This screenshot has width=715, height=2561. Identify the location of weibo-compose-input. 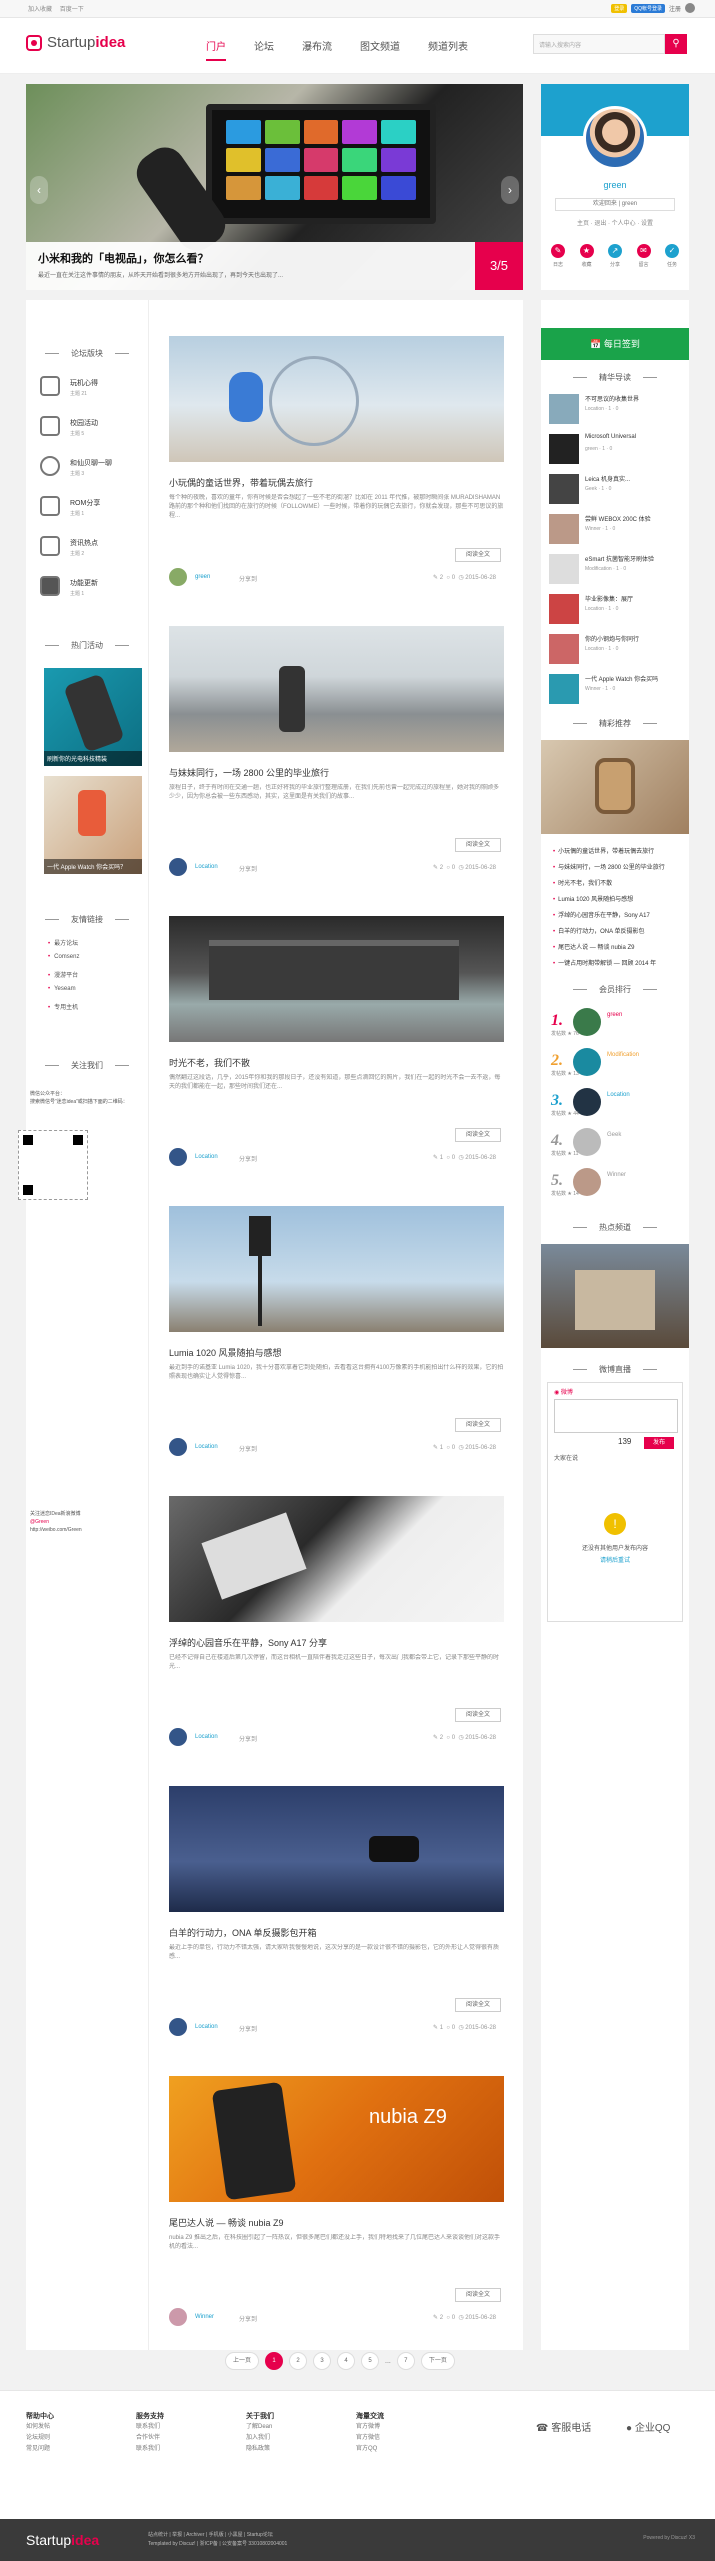
(616, 1416).